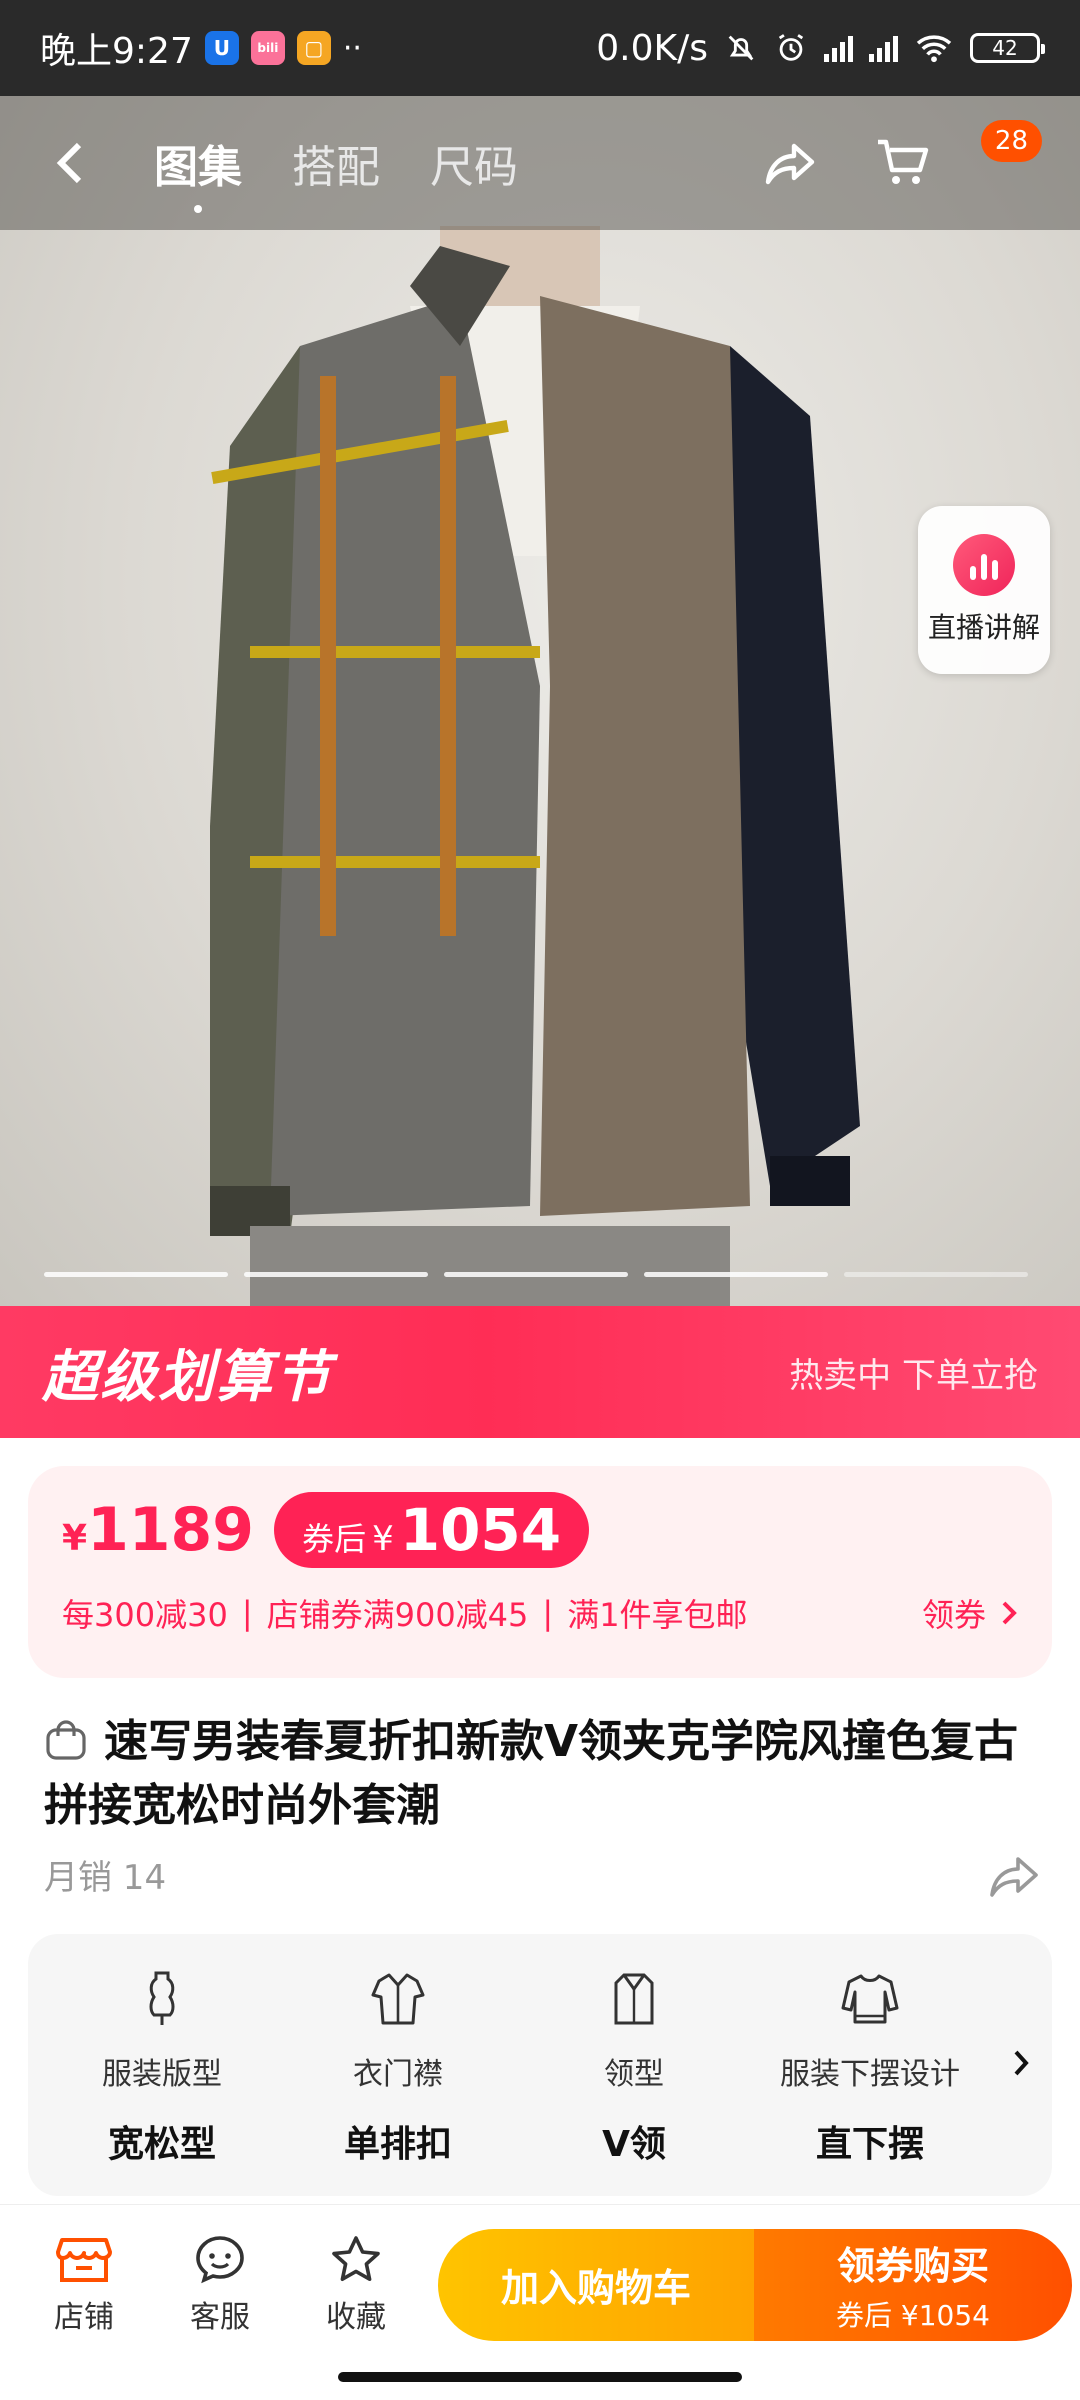  What do you see at coordinates (903, 163) in the screenshot?
I see `cart-icon` at bounding box center [903, 163].